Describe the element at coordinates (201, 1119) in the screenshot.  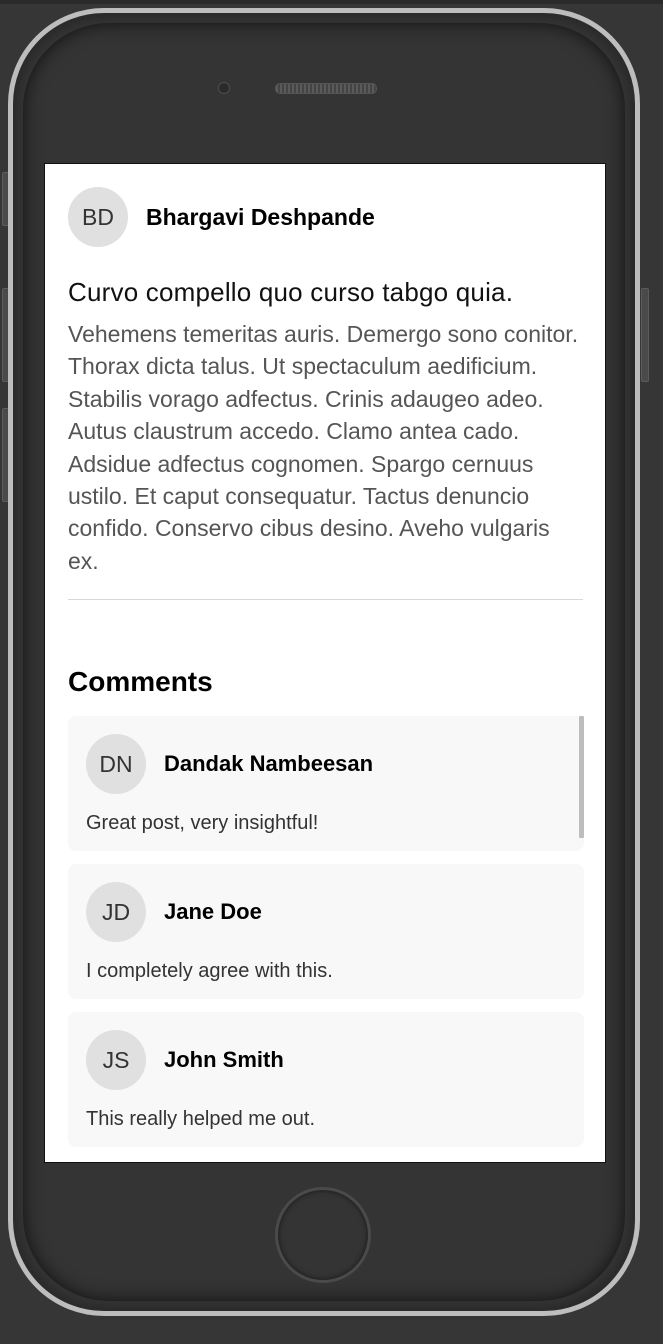
I see `comment-text: This really helped me out.` at that location.